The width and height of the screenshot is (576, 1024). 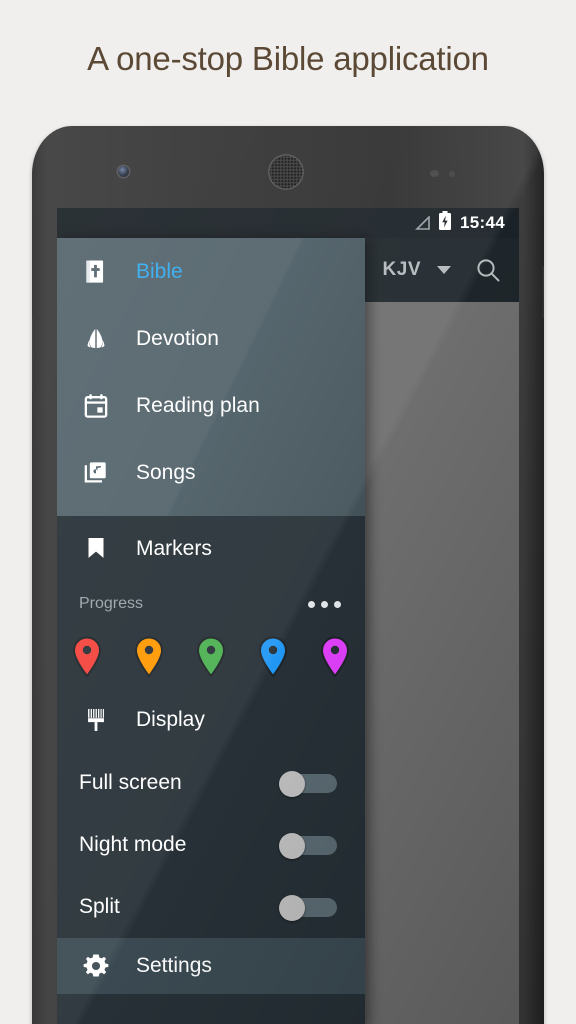 What do you see at coordinates (174, 965) in the screenshot?
I see `drawer-item-label: Settings` at bounding box center [174, 965].